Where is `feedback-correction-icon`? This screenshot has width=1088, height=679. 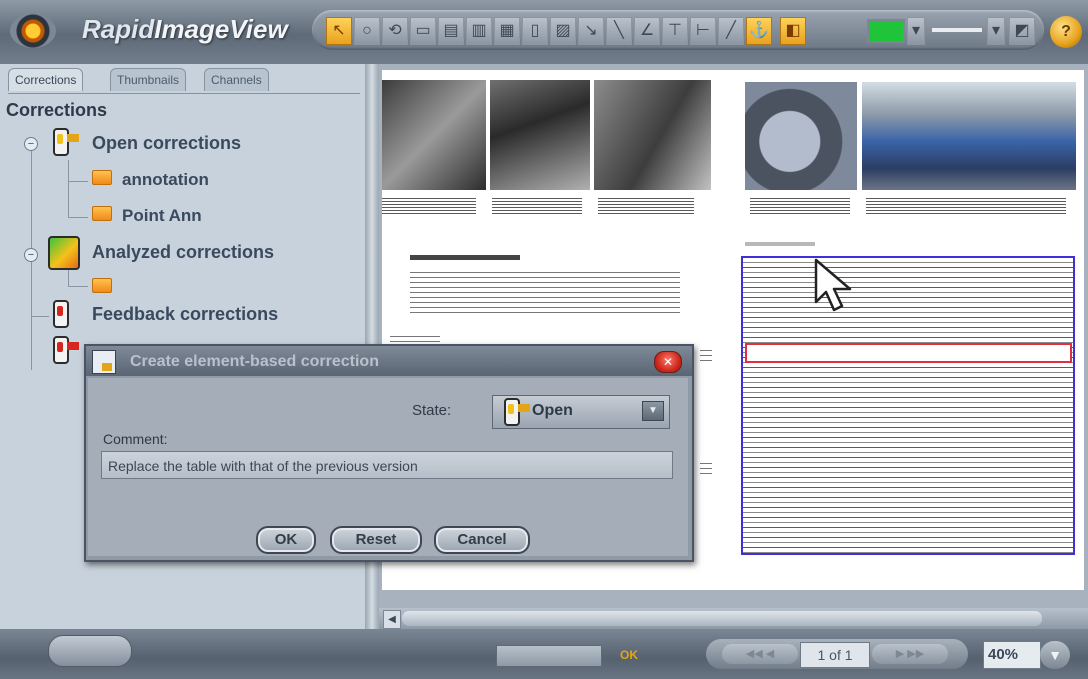
feedback-correction-icon is located at coordinates (61, 314).